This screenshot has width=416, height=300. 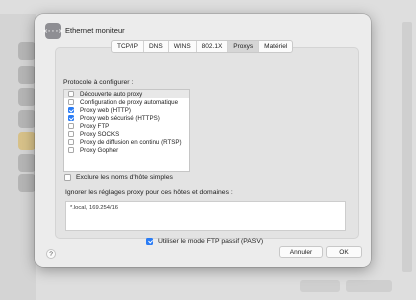 What do you see at coordinates (205, 216) in the screenshot?
I see `bypass-hosts-field: *.local, 169.254/16` at bounding box center [205, 216].